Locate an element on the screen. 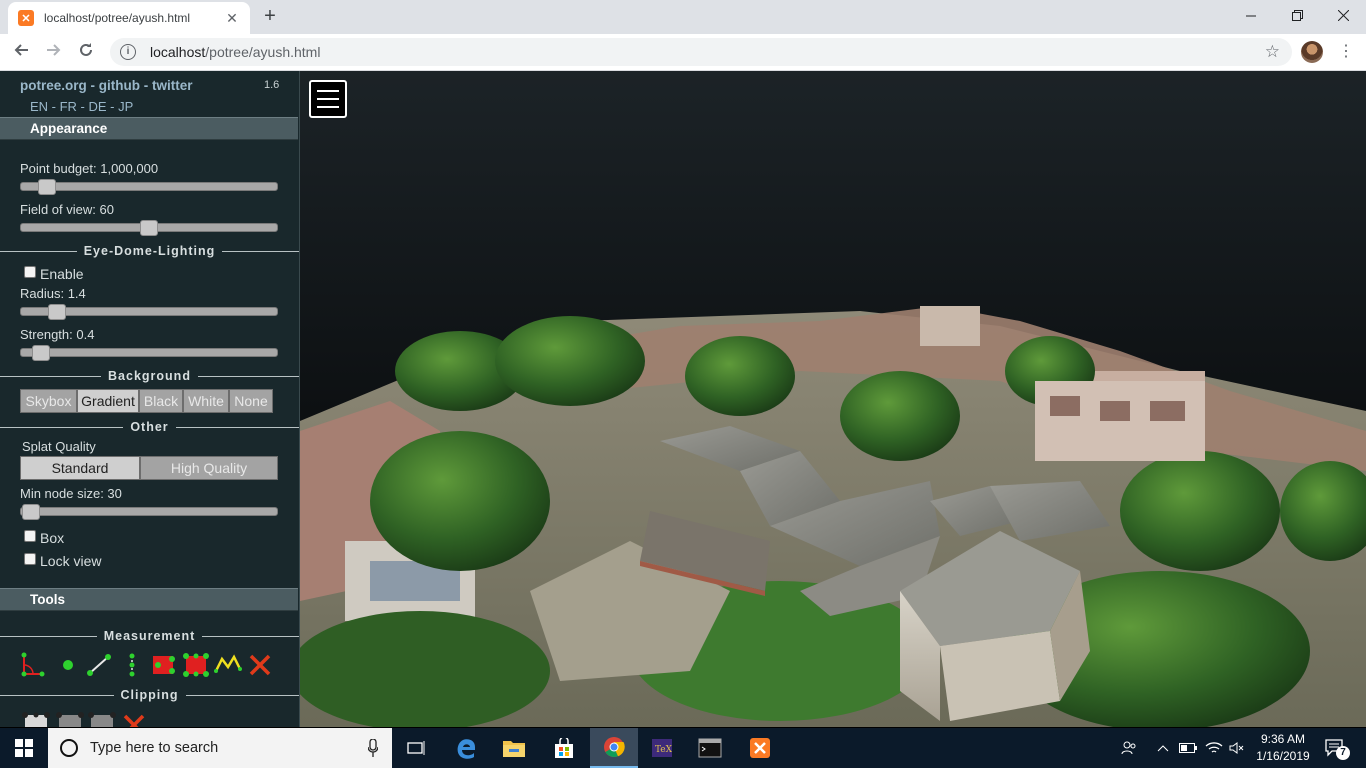 This screenshot has height=768, width=1366. background-selector: Skybox Gradient Black White None is located at coordinates (146, 401).